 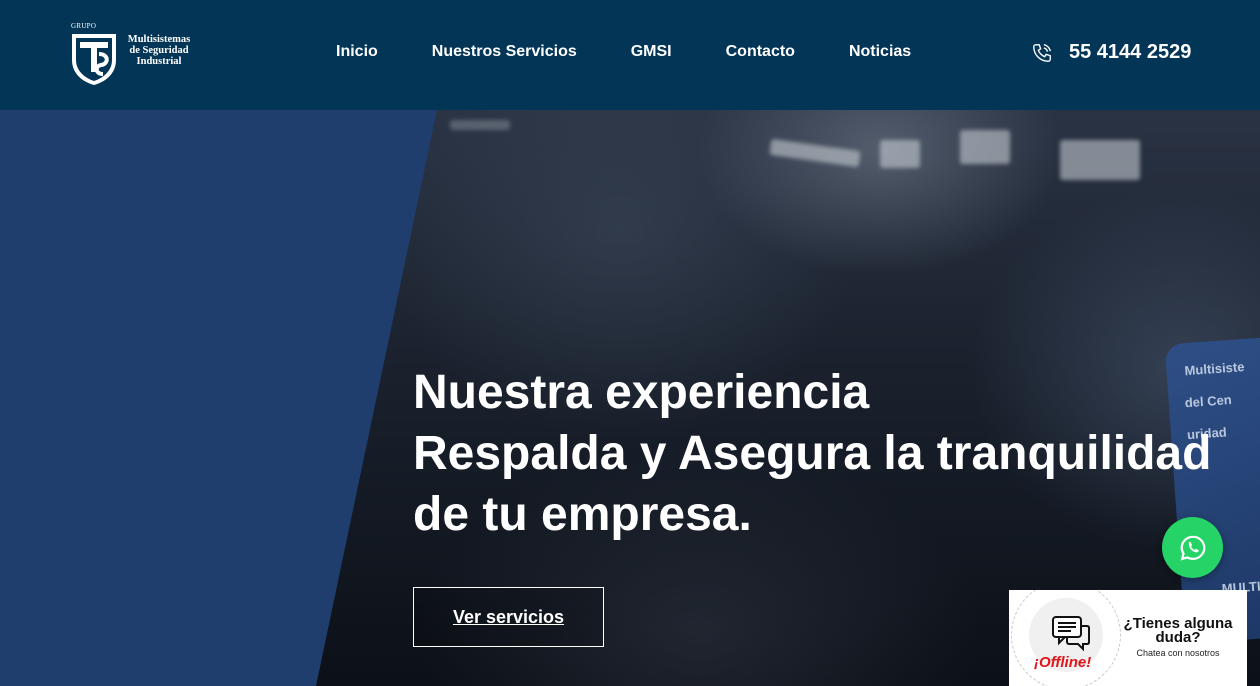 What do you see at coordinates (642, 453) in the screenshot?
I see `headline-bold: Respalda y Asegura` at bounding box center [642, 453].